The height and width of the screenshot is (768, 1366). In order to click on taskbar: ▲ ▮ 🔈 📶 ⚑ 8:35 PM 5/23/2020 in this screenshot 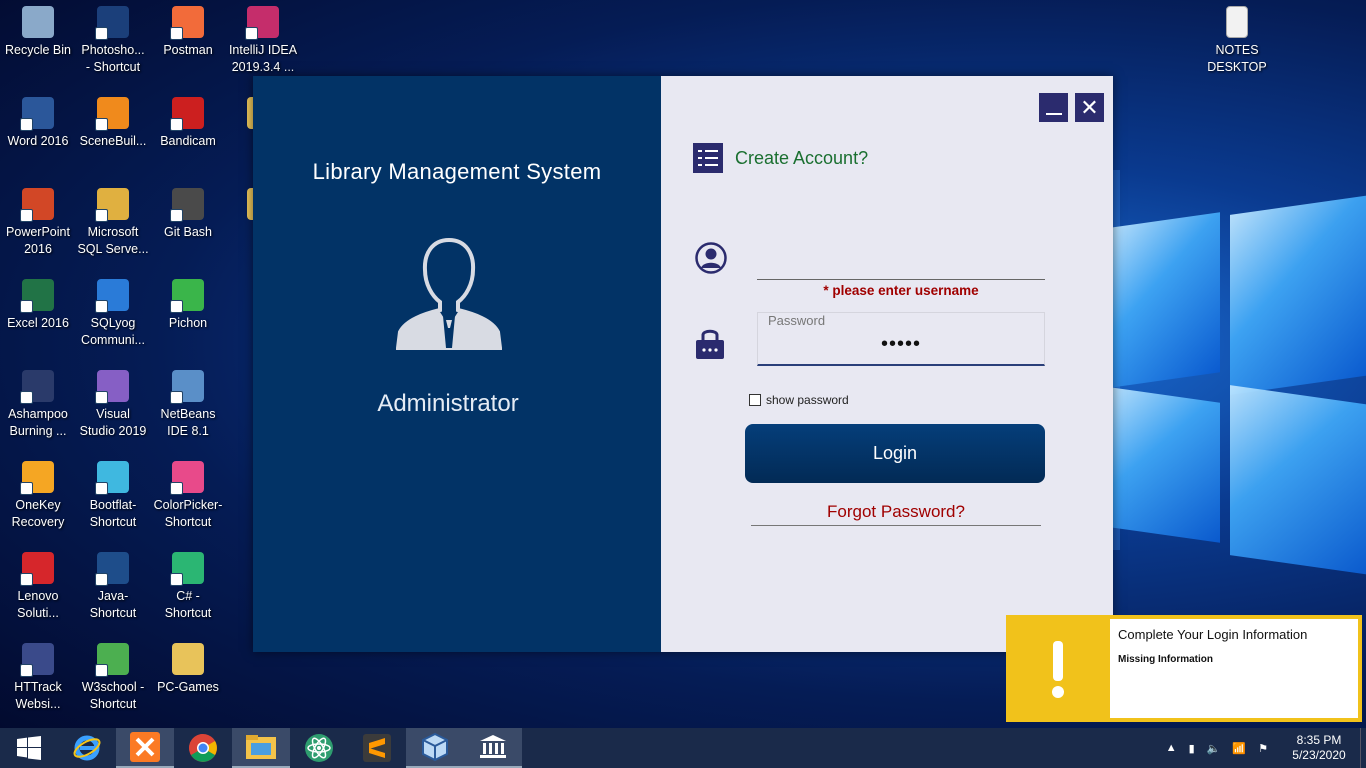, I will do `click(683, 748)`.